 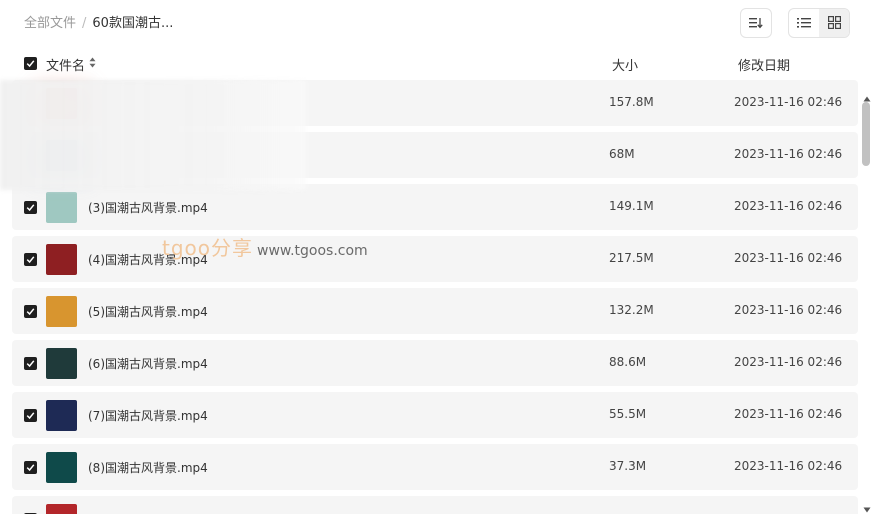 What do you see at coordinates (622, 154) in the screenshot?
I see `file-size: 68M` at bounding box center [622, 154].